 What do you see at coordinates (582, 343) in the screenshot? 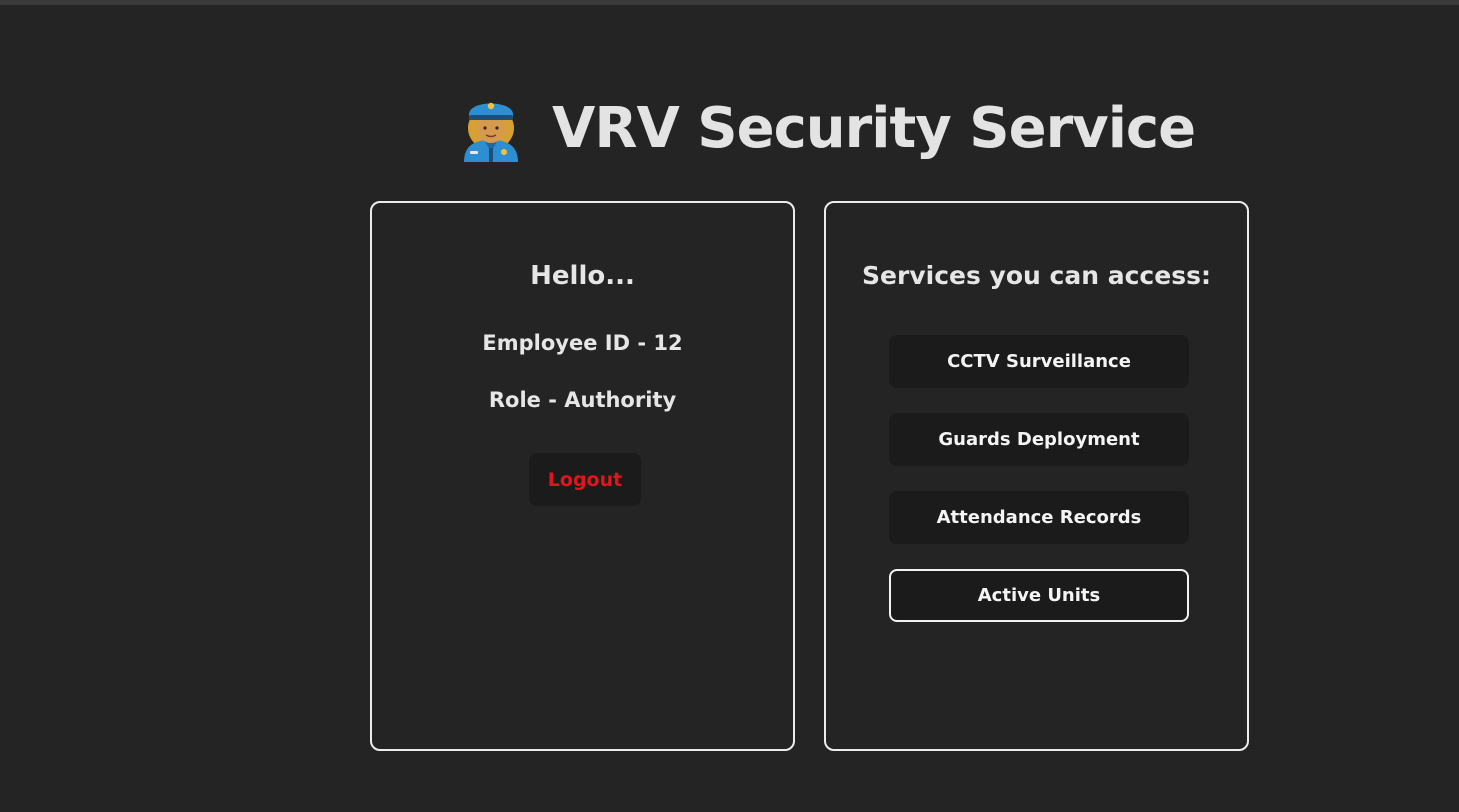
I see `employee-id-text: Employee ID - 12` at bounding box center [582, 343].